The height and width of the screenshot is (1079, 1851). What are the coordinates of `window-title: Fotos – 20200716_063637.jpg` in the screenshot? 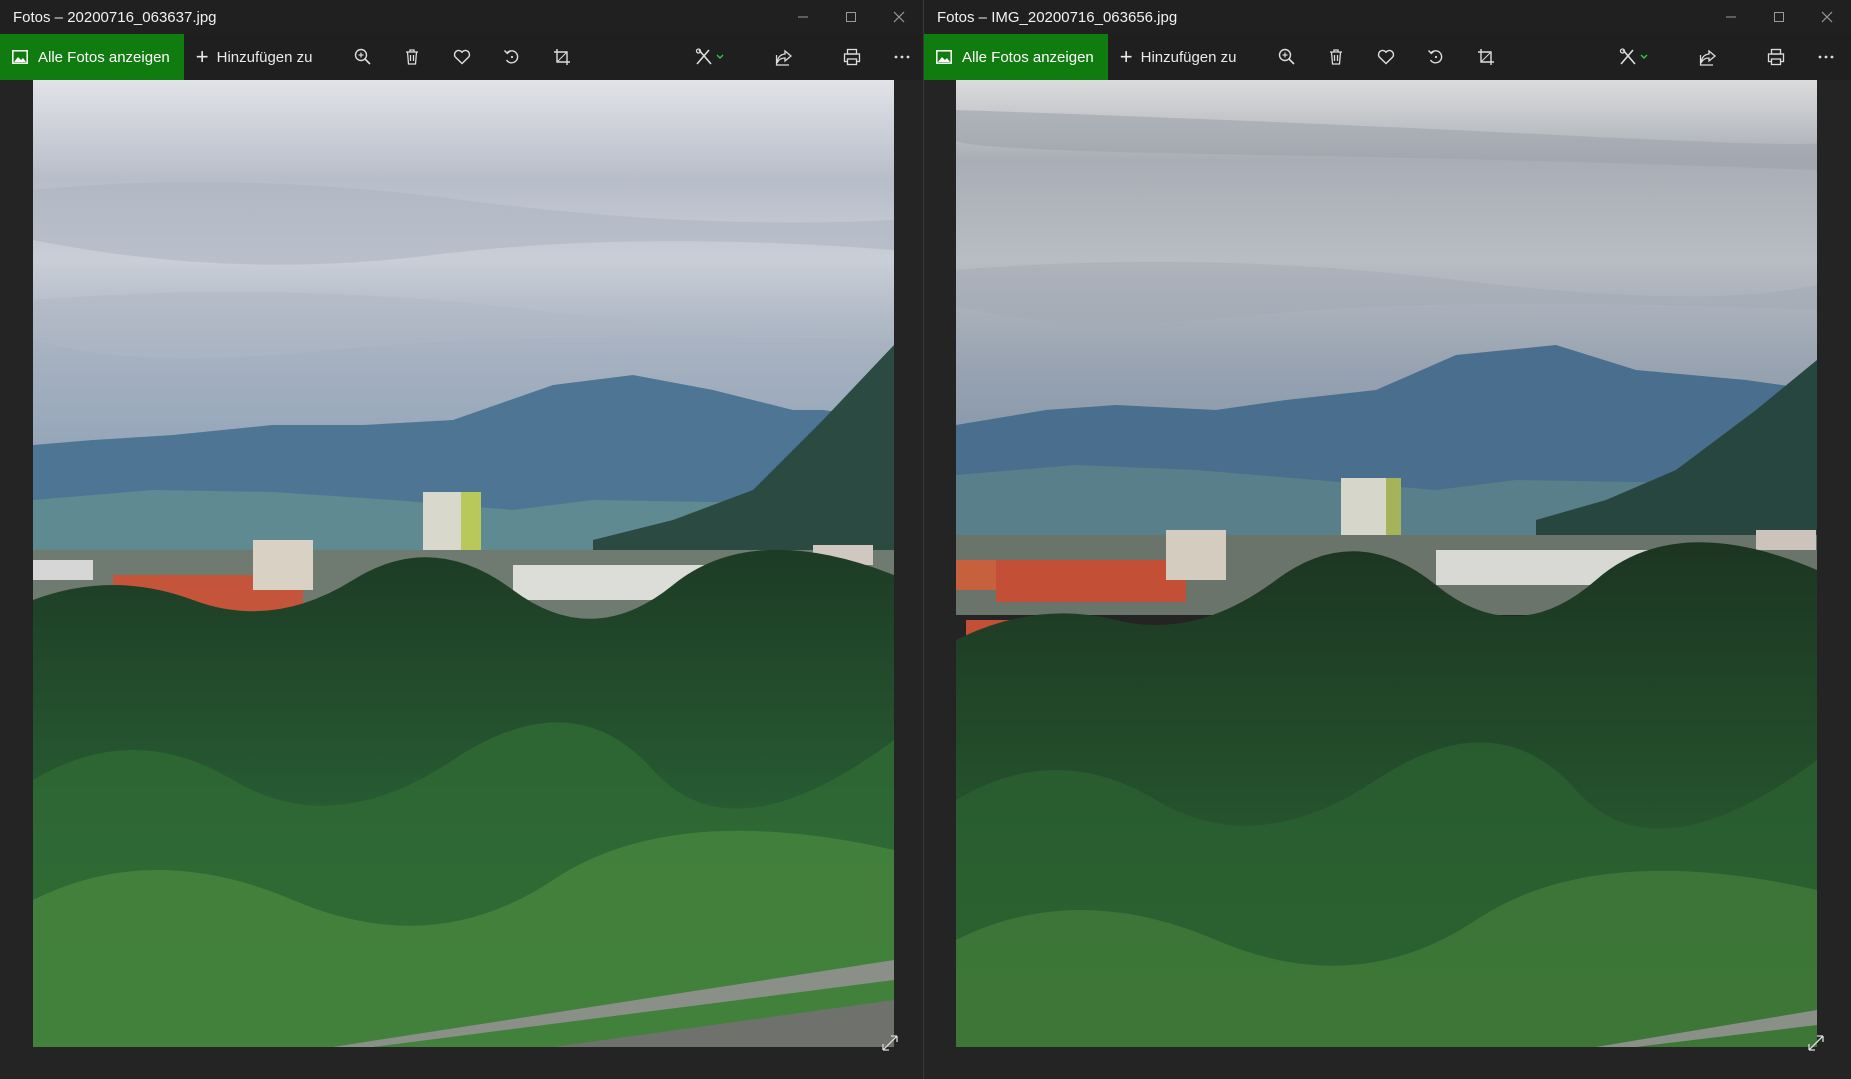 It's located at (115, 17).